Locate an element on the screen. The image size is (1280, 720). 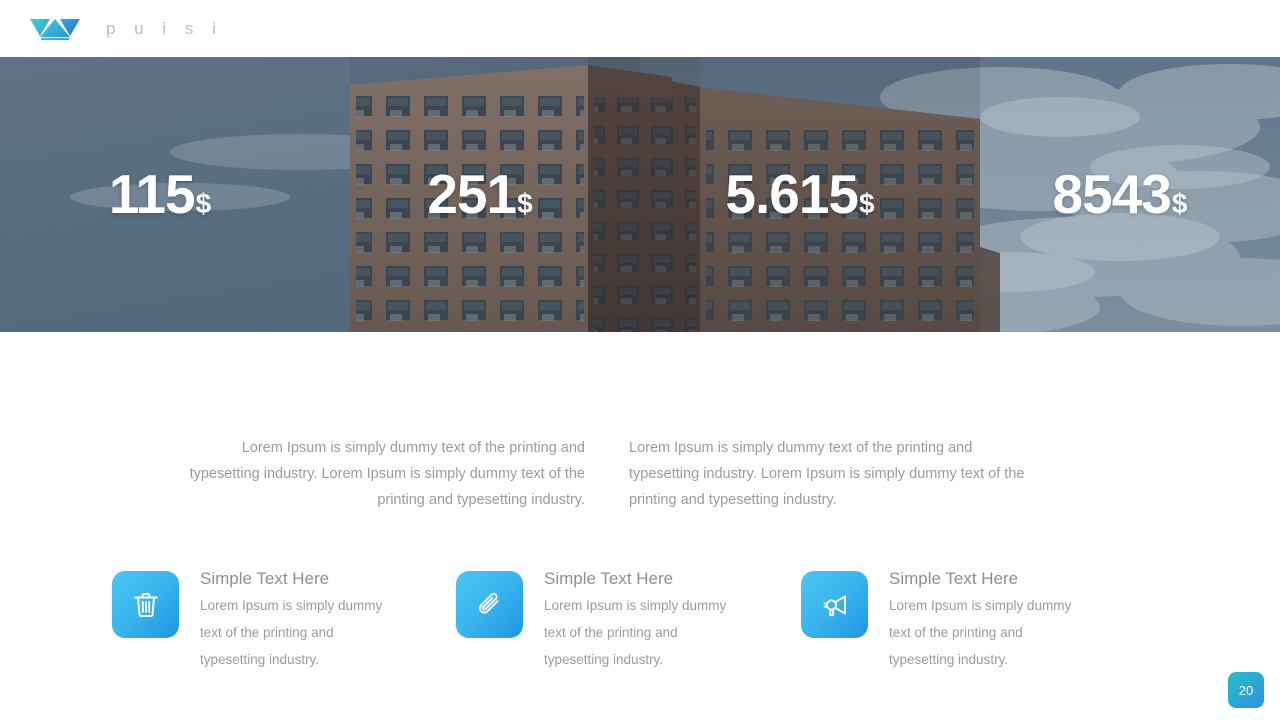
brand-name: p u i s i is located at coordinates (164, 28).